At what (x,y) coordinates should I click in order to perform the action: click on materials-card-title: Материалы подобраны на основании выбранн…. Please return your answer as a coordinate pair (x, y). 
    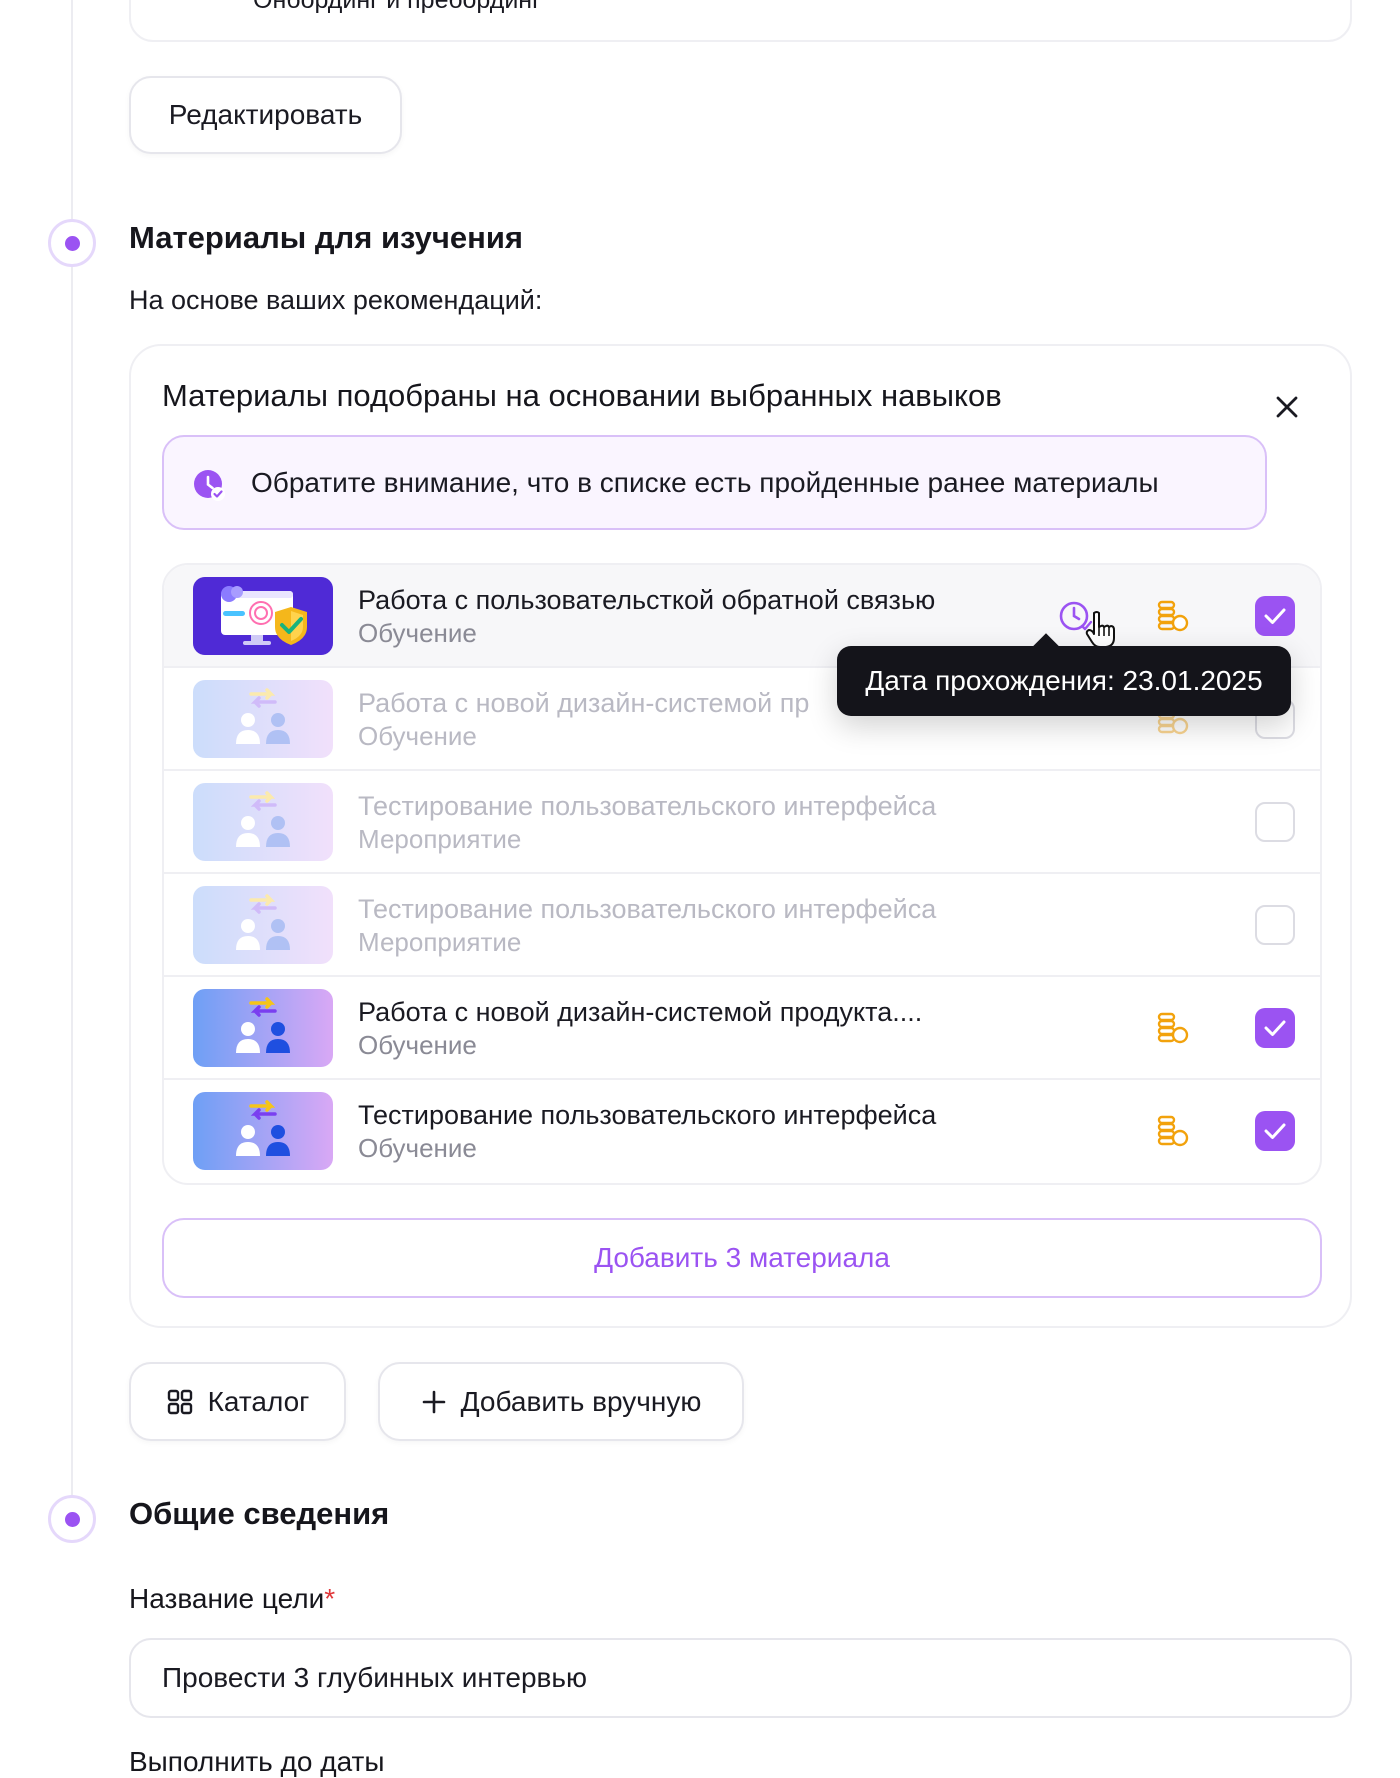
    Looking at the image, I should click on (582, 395).